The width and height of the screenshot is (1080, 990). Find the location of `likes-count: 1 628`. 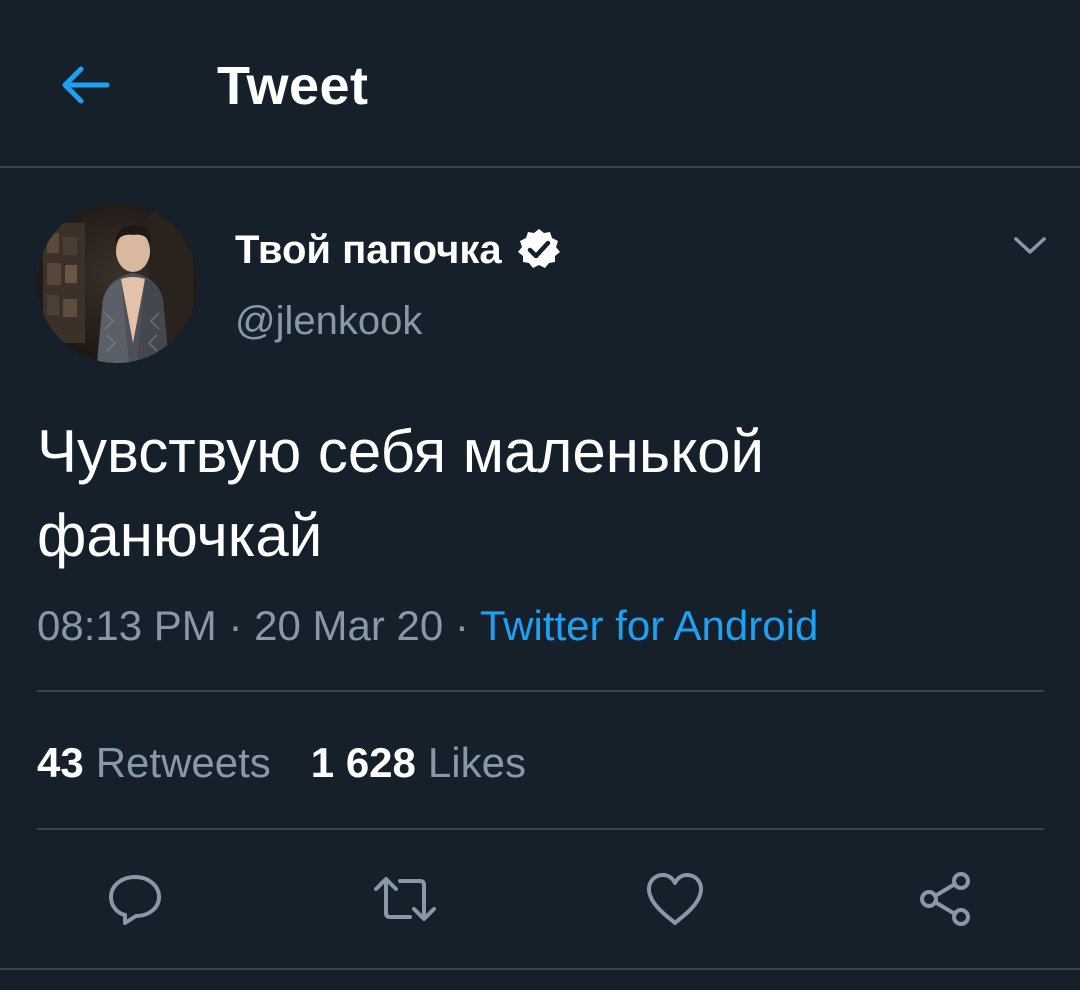

likes-count: 1 628 is located at coordinates (363, 762).